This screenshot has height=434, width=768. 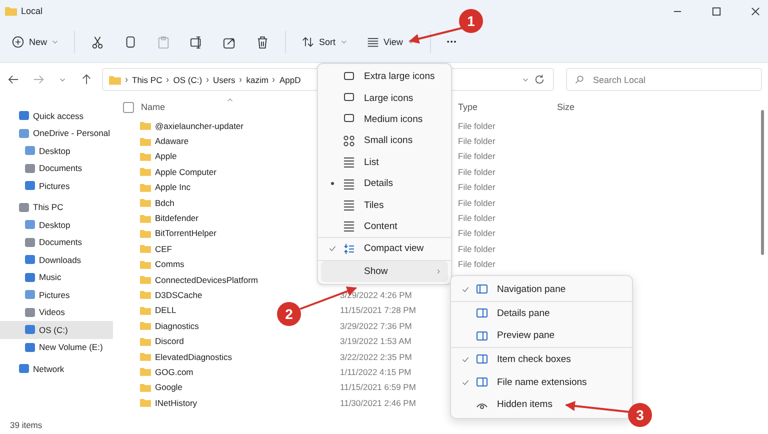 What do you see at coordinates (376, 325) in the screenshot?
I see `date-modified: 3/29/2022 7:36 PM` at bounding box center [376, 325].